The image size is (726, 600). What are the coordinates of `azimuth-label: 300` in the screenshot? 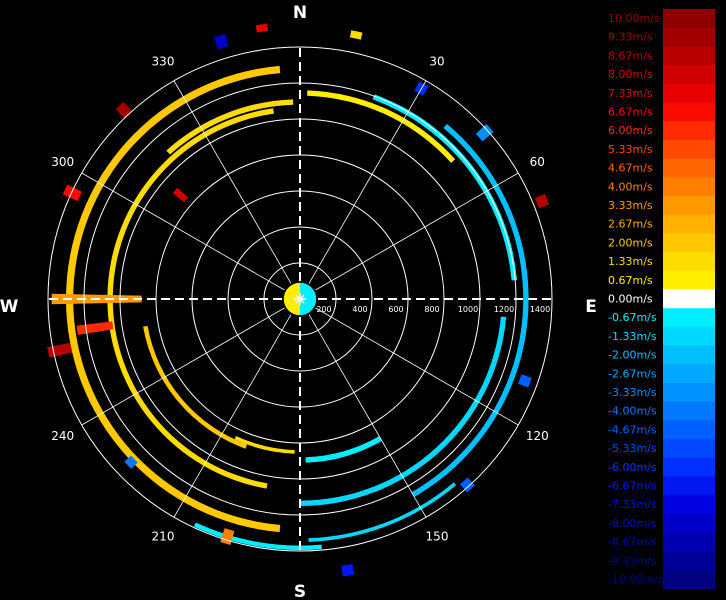 It's located at (62, 162).